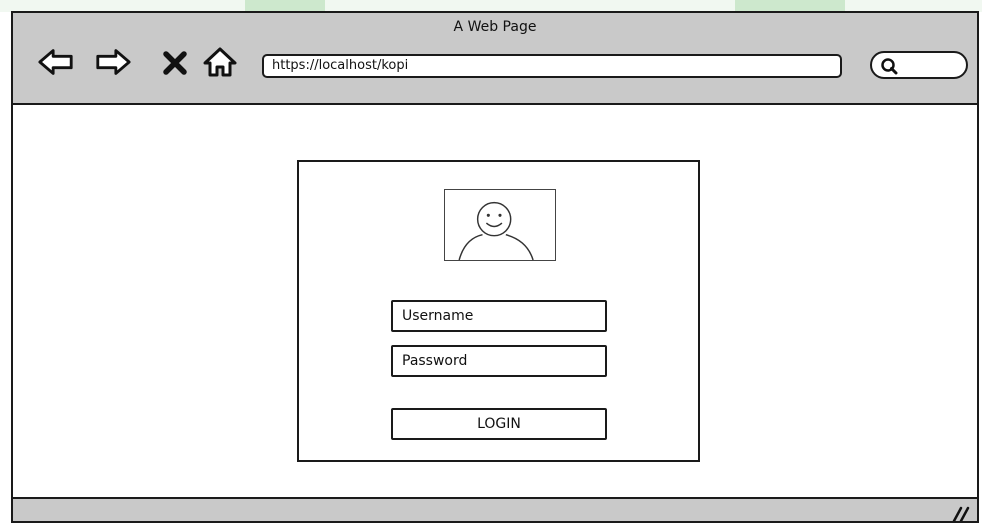 The height and width of the screenshot is (527, 982). Describe the element at coordinates (552, 66) in the screenshot. I see `address-bar: https://localhost/kopi` at that location.